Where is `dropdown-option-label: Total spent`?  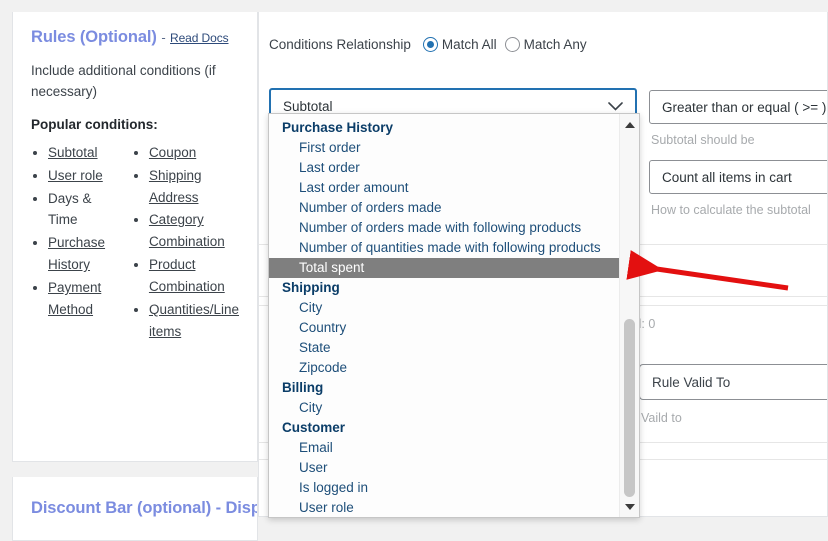 dropdown-option-label: Total spent is located at coordinates (332, 267).